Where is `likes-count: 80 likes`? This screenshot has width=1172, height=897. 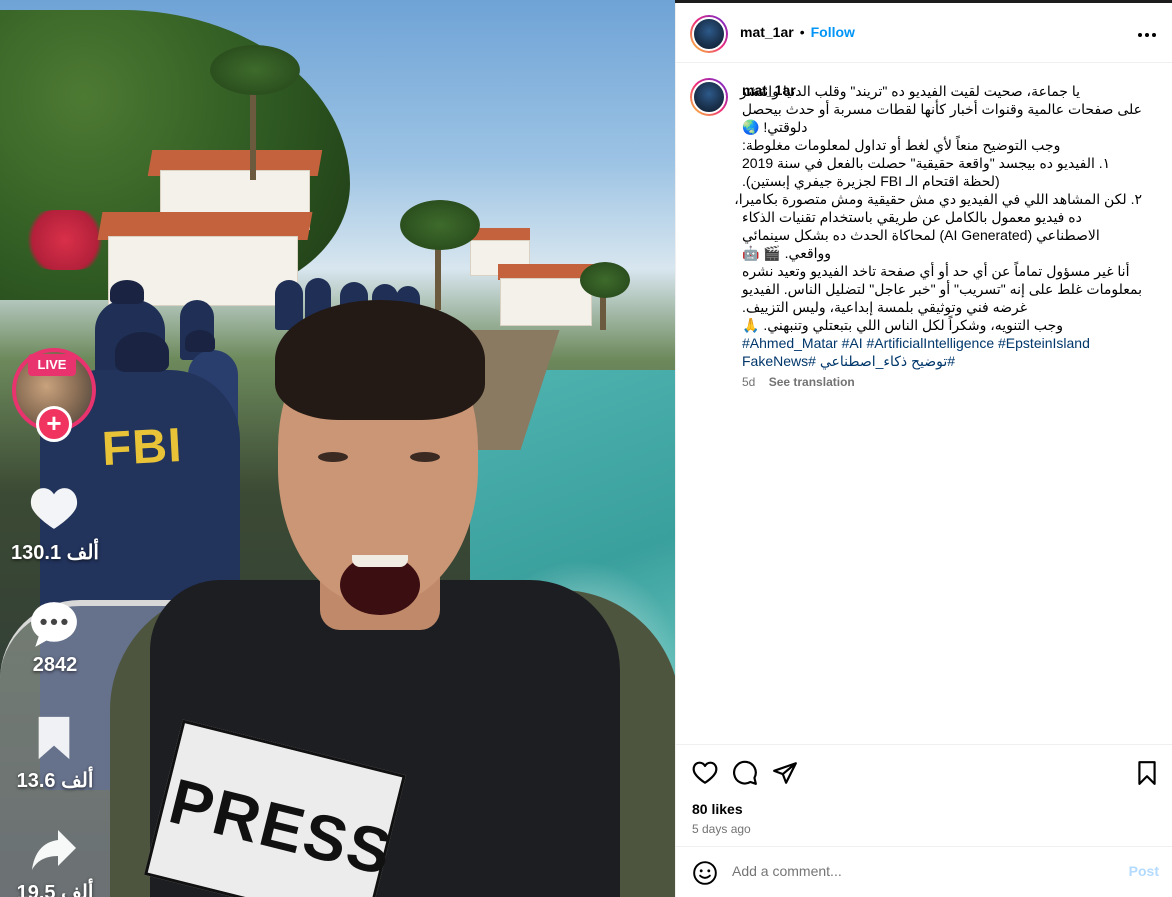 likes-count: 80 likes is located at coordinates (717, 809).